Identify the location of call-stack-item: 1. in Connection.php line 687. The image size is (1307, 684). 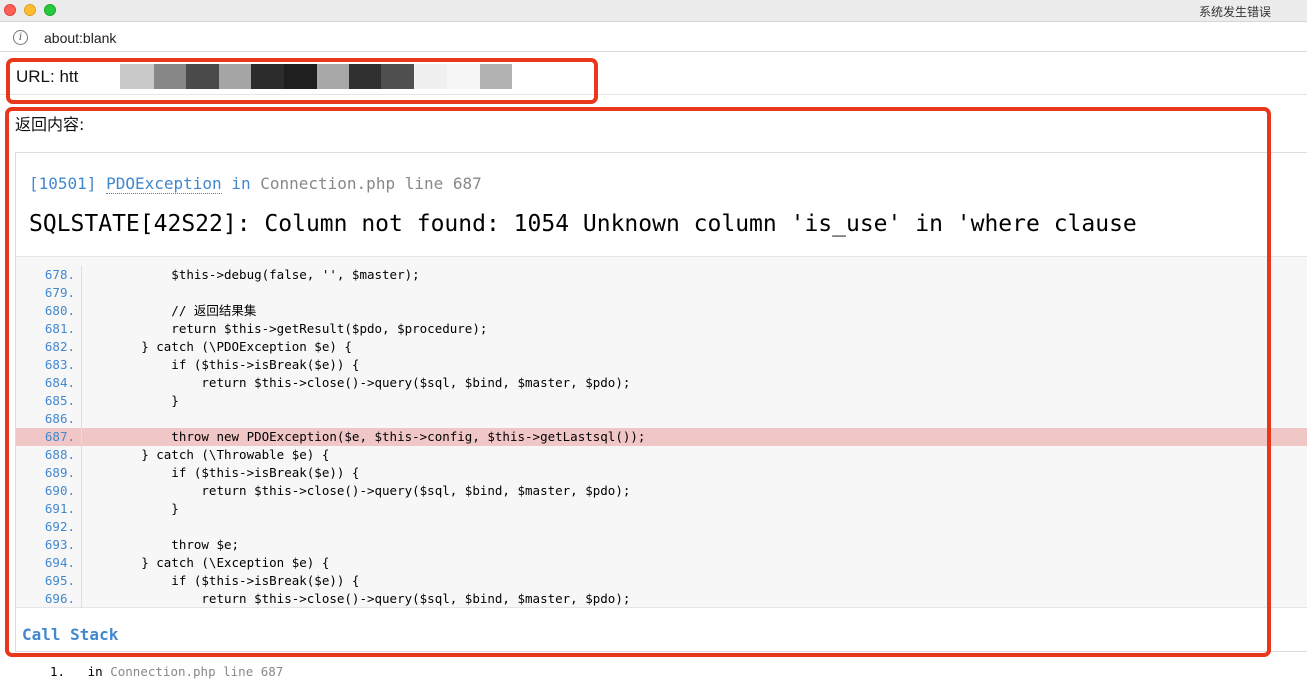
(166, 671).